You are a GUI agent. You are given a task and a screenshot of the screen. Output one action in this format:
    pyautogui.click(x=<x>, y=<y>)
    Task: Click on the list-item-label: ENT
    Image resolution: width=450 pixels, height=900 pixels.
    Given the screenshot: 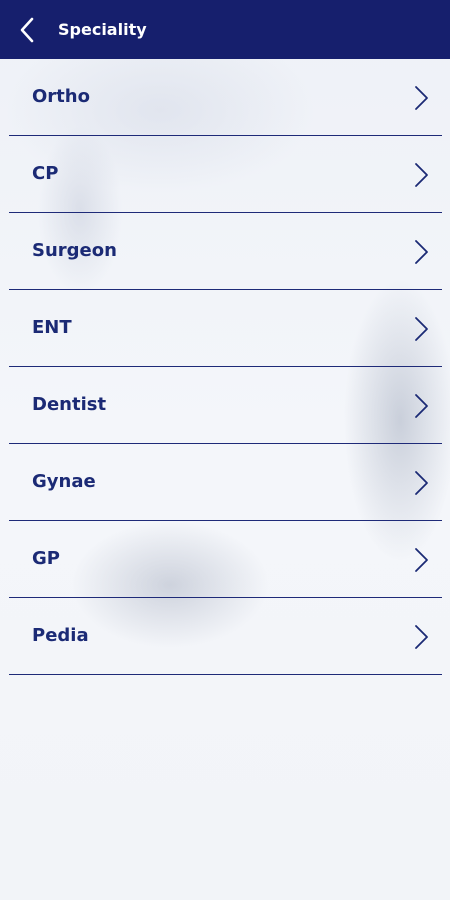 What is the action you would take?
    pyautogui.click(x=52, y=327)
    